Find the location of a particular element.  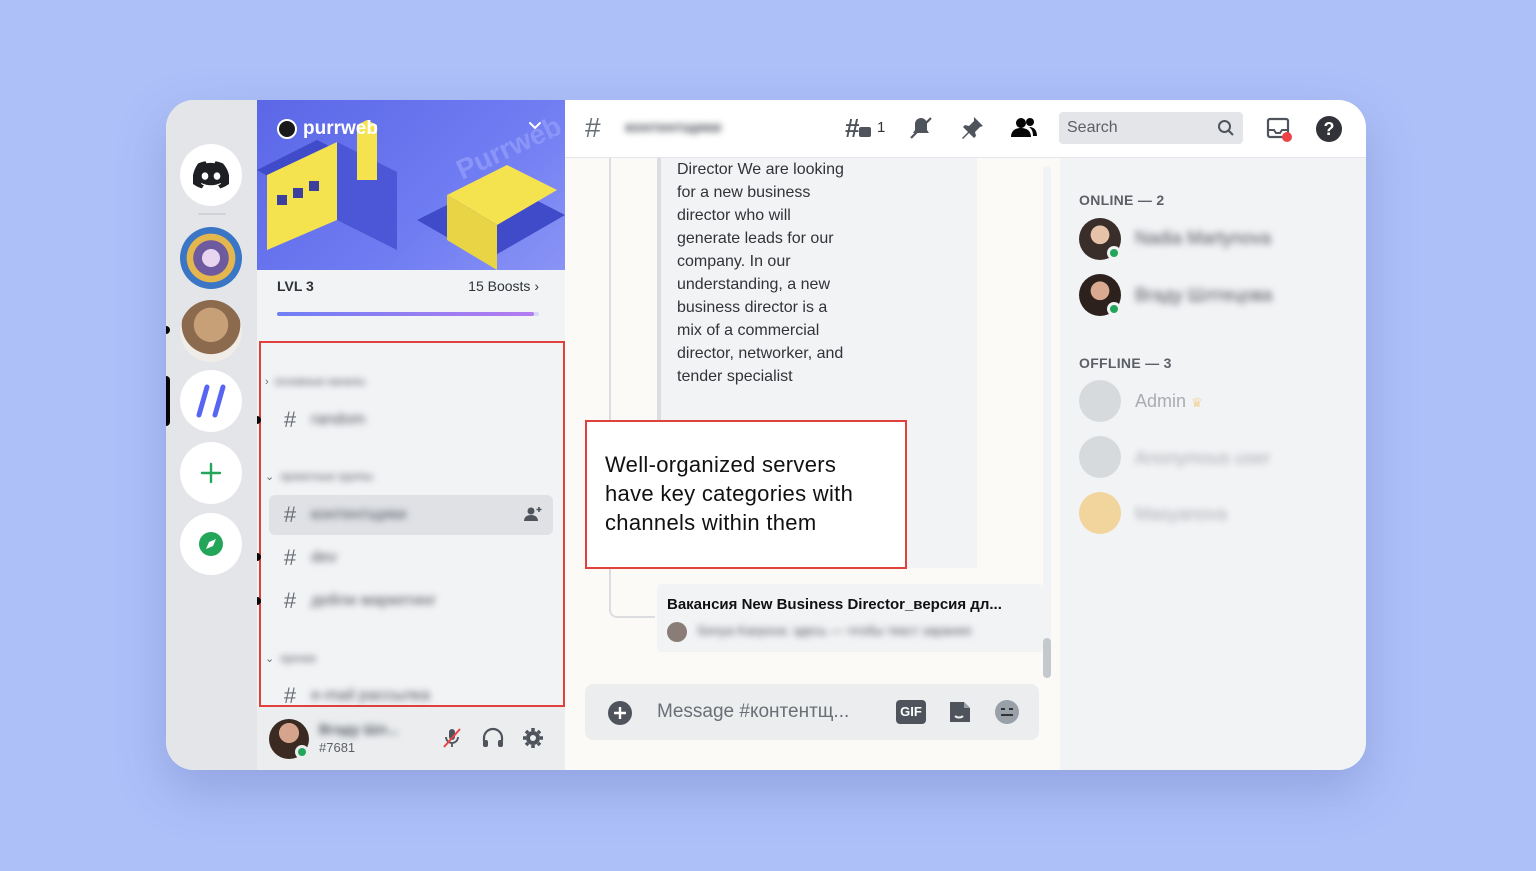

settings-gear-icon is located at coordinates (533, 738).